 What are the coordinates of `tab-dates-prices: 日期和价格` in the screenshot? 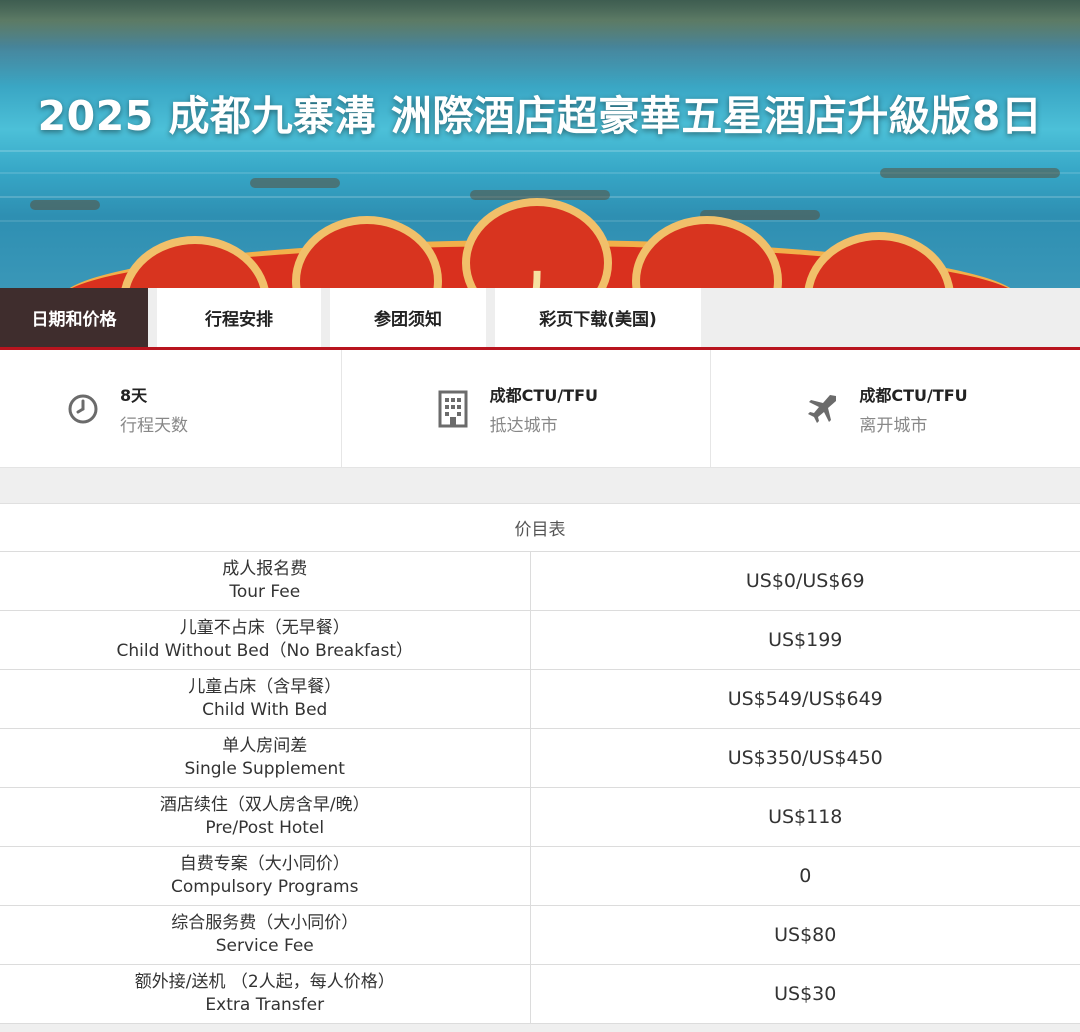 It's located at (74, 317).